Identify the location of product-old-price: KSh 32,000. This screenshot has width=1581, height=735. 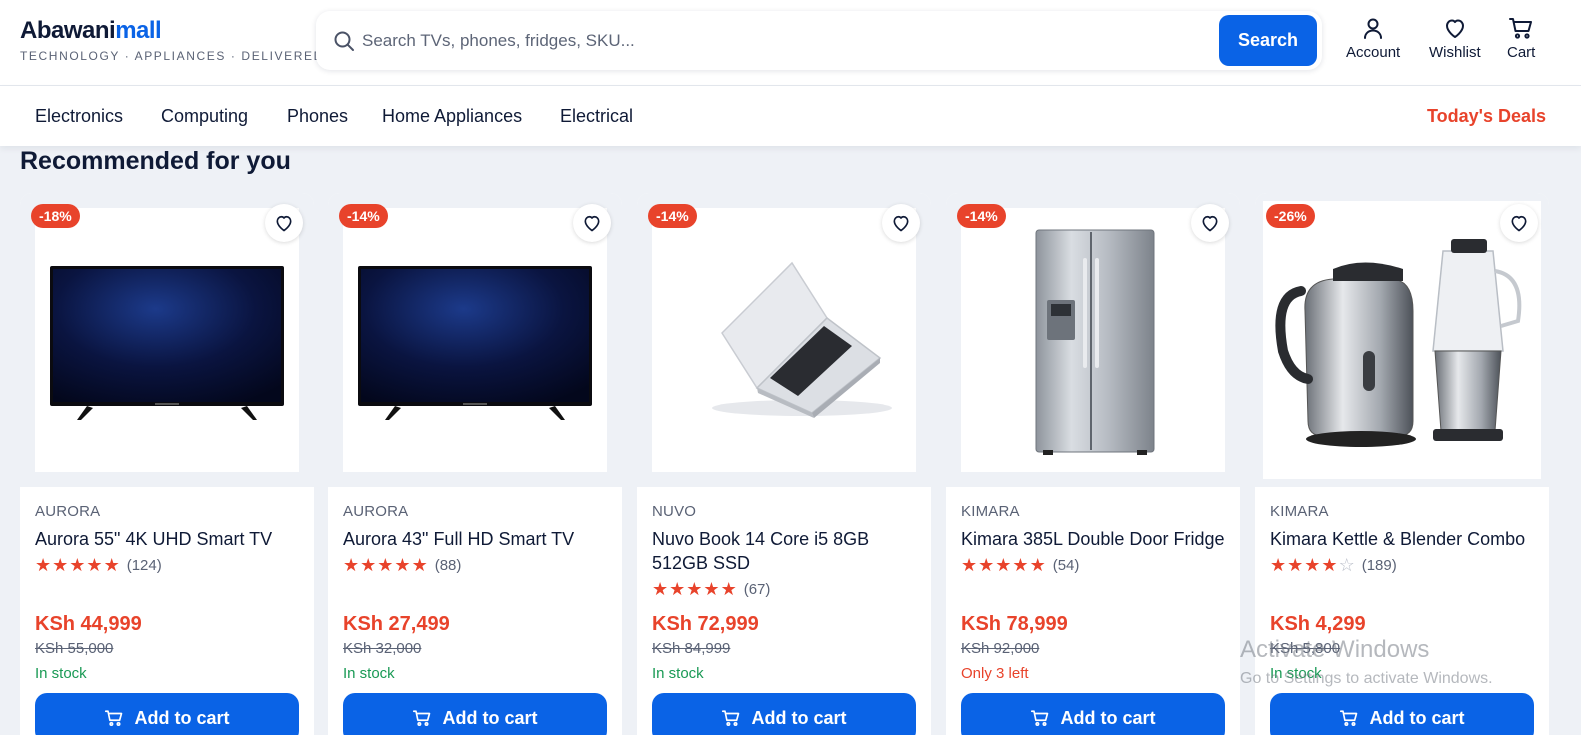
(382, 648).